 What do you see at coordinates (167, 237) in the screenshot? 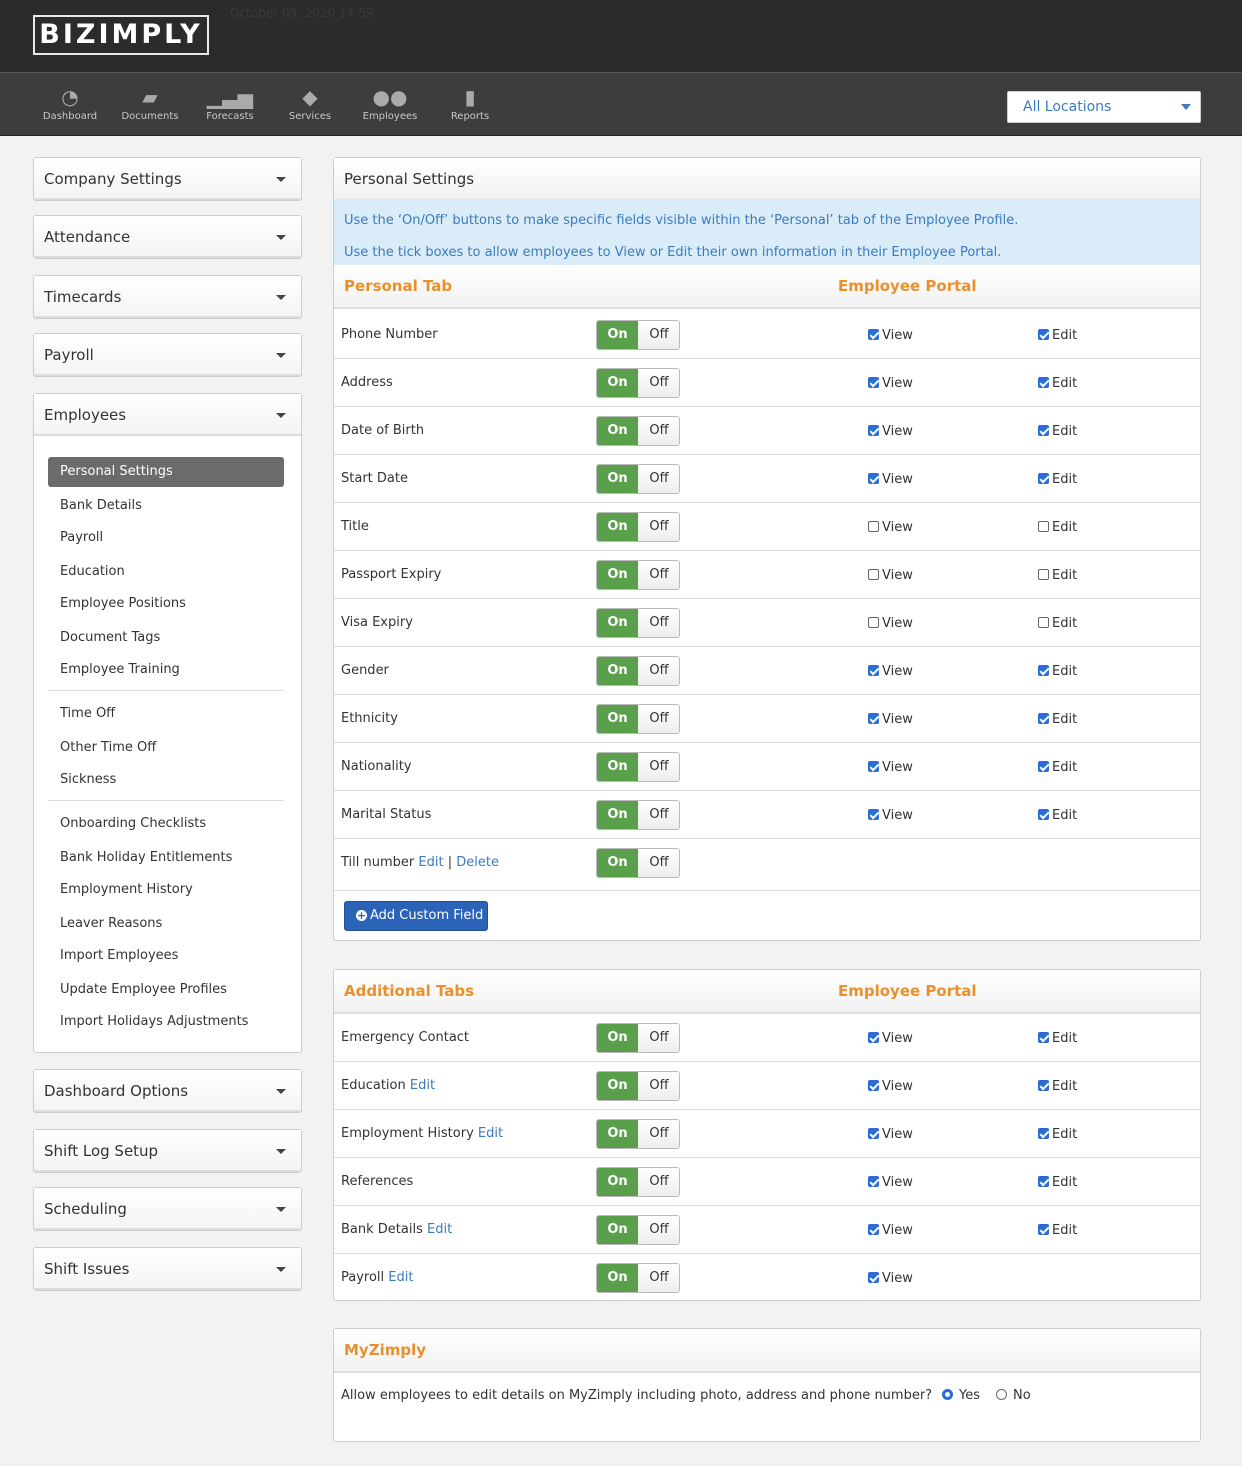
I see `sidebar-section-header: Attendance` at bounding box center [167, 237].